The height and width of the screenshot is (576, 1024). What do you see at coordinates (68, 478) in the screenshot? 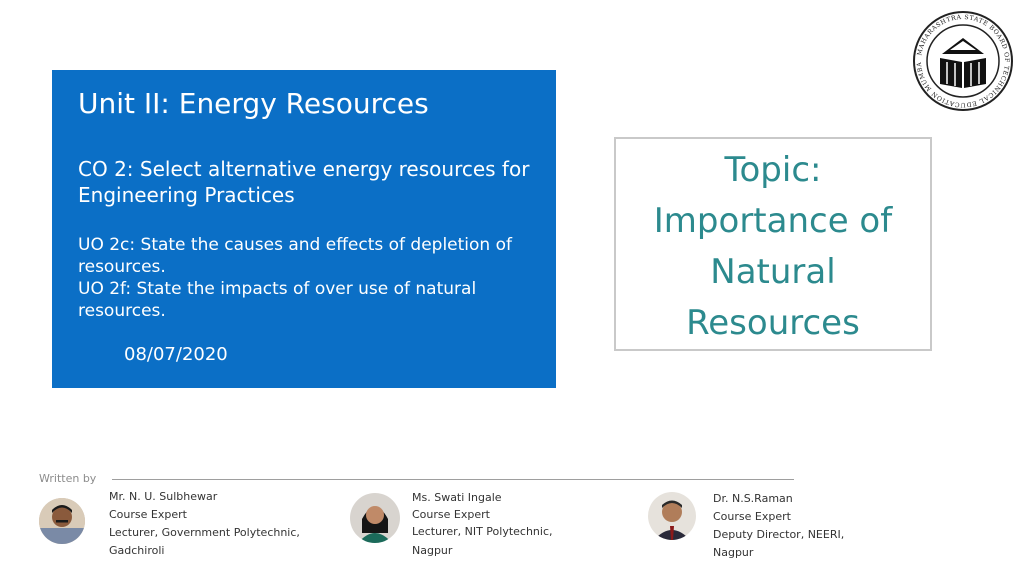
I see `written-by-label: Written by` at bounding box center [68, 478].